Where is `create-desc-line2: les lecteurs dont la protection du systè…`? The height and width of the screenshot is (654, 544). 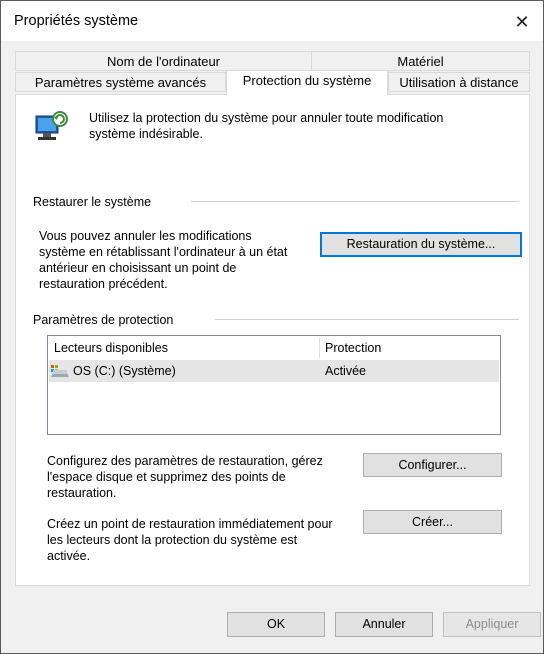 create-desc-line2: les lecteurs dont la protection du systè… is located at coordinates (172, 540).